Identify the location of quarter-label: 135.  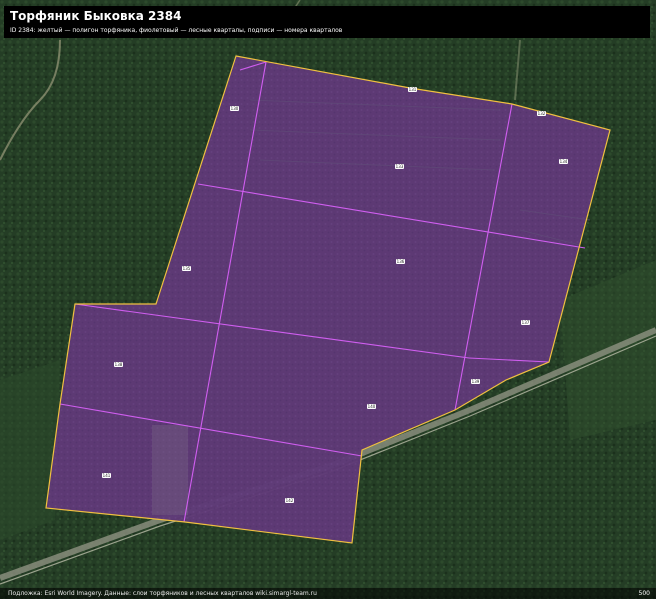
(186, 268).